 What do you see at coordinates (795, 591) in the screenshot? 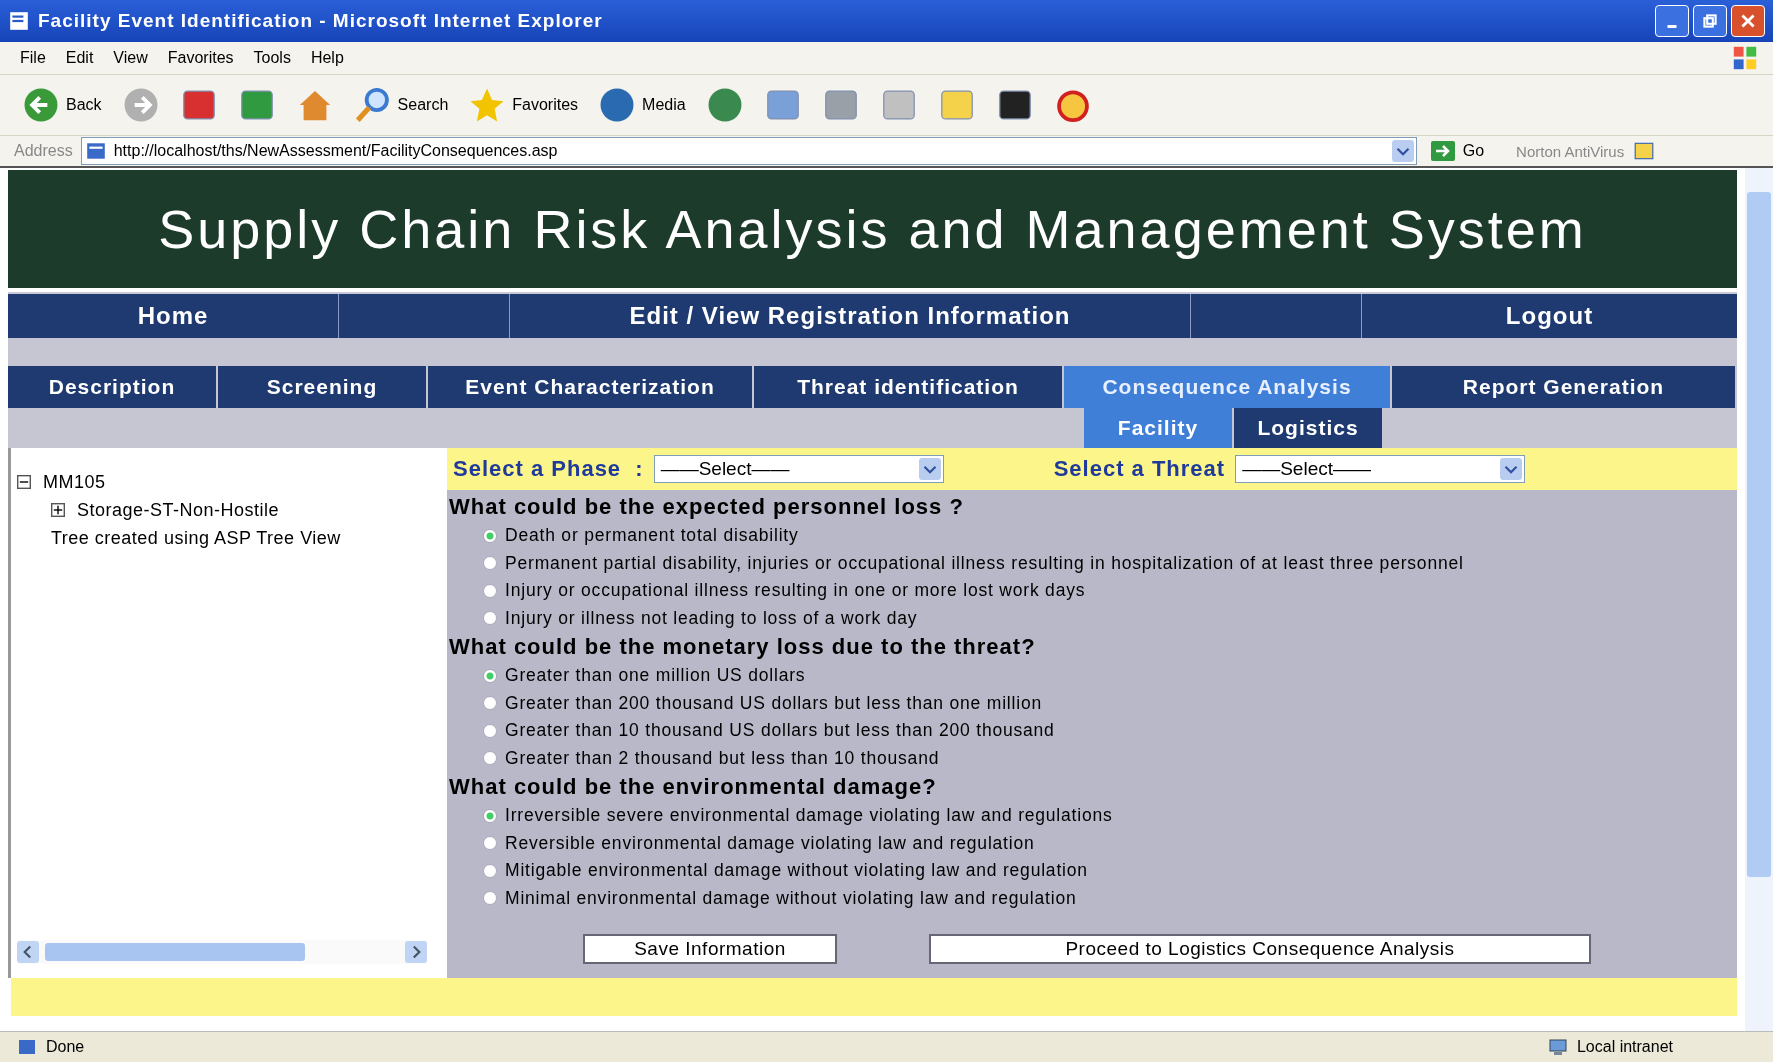
I see `option-label: Injury or occupational illness resulting in one or more lost work days` at bounding box center [795, 591].